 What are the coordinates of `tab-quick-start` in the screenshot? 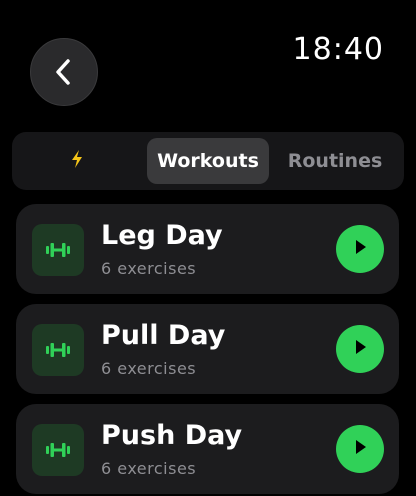 It's located at (77, 161).